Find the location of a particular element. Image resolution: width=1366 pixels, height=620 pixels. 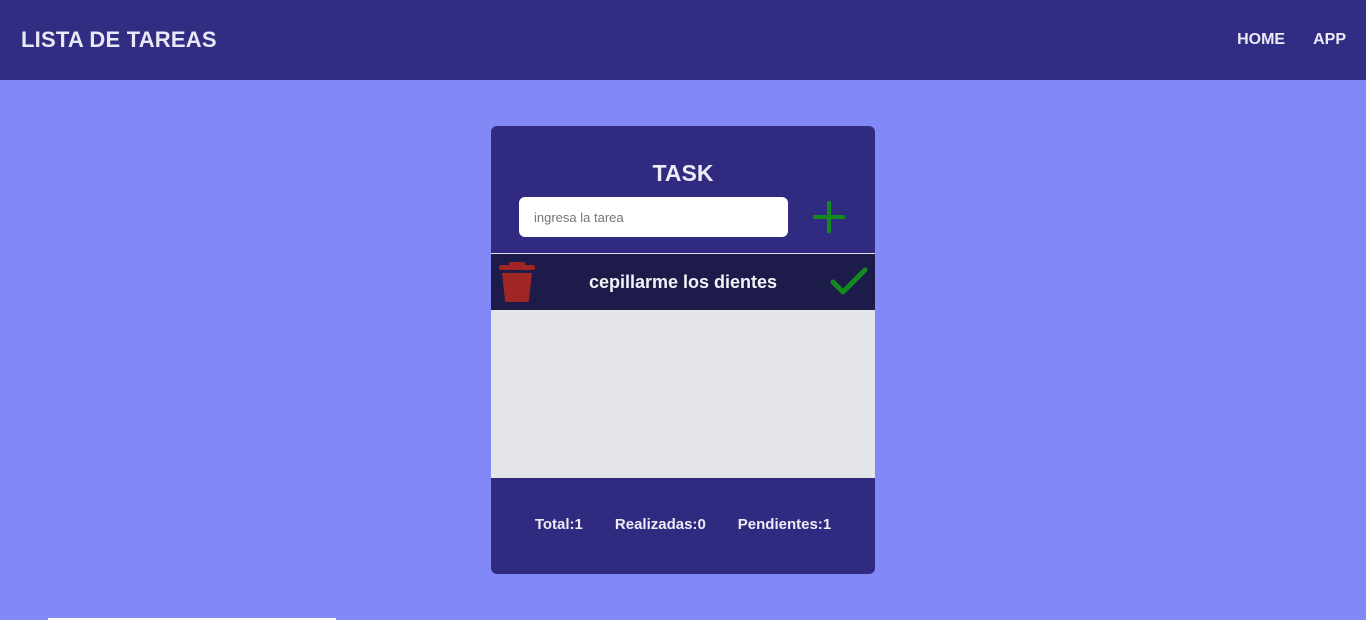

stat-done: Realizadas: 0 is located at coordinates (660, 524).